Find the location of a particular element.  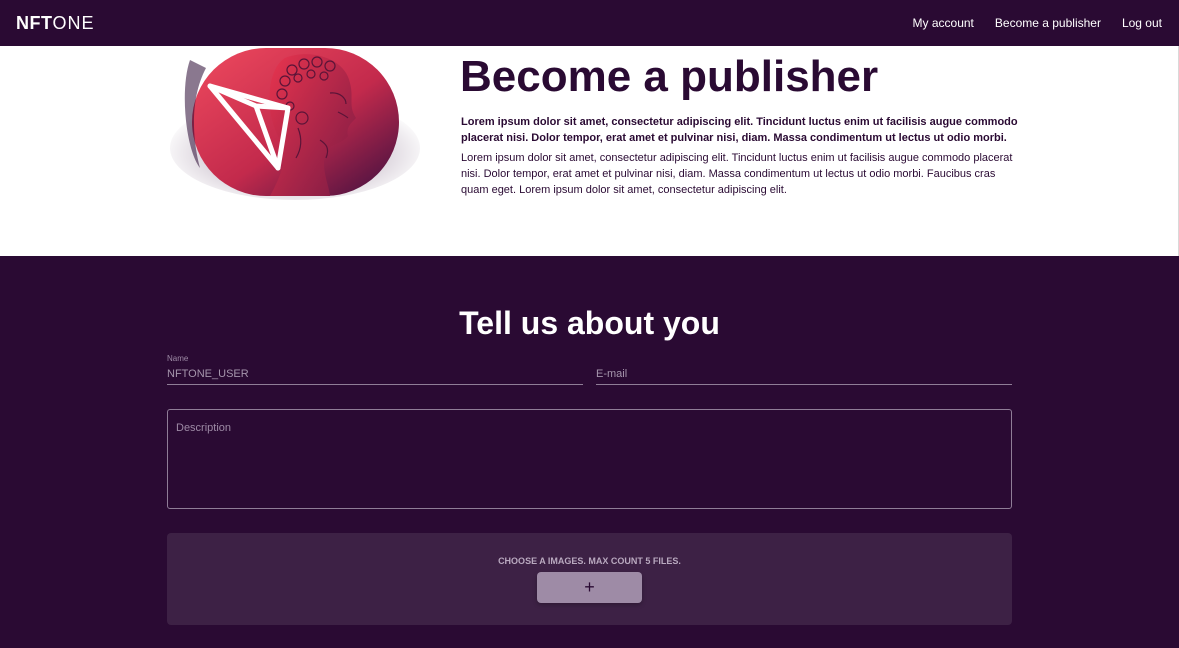

email-input: E-mail is located at coordinates (804, 375).